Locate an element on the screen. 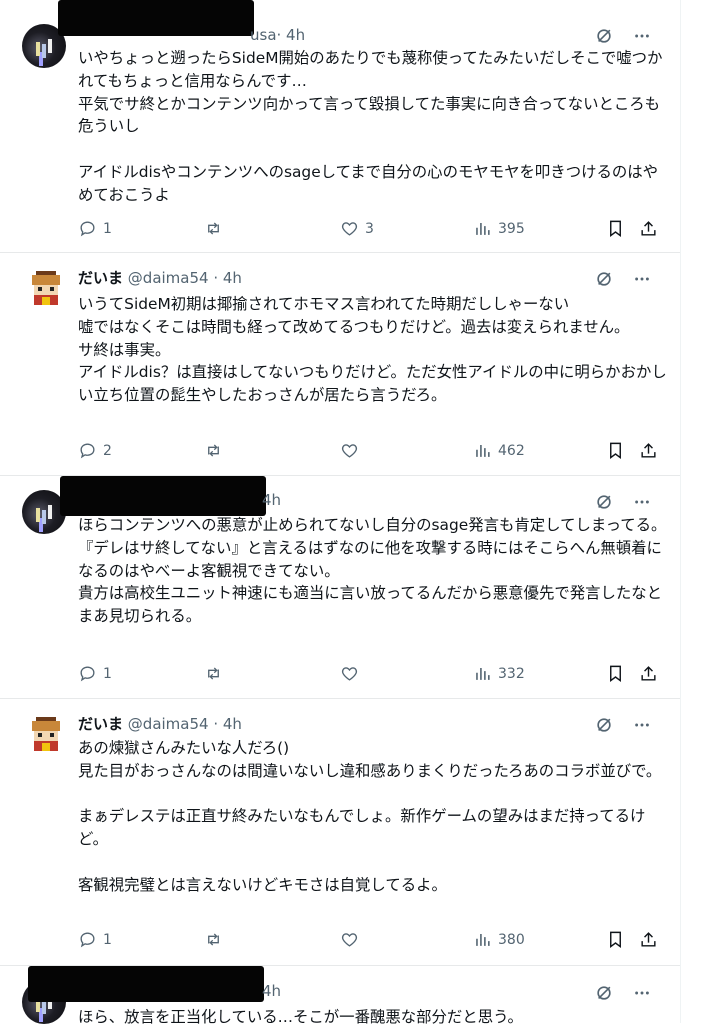 Image resolution: width=704 pixels, height=1029 pixels. tweet-actions: 1 332 is located at coordinates (373, 676).